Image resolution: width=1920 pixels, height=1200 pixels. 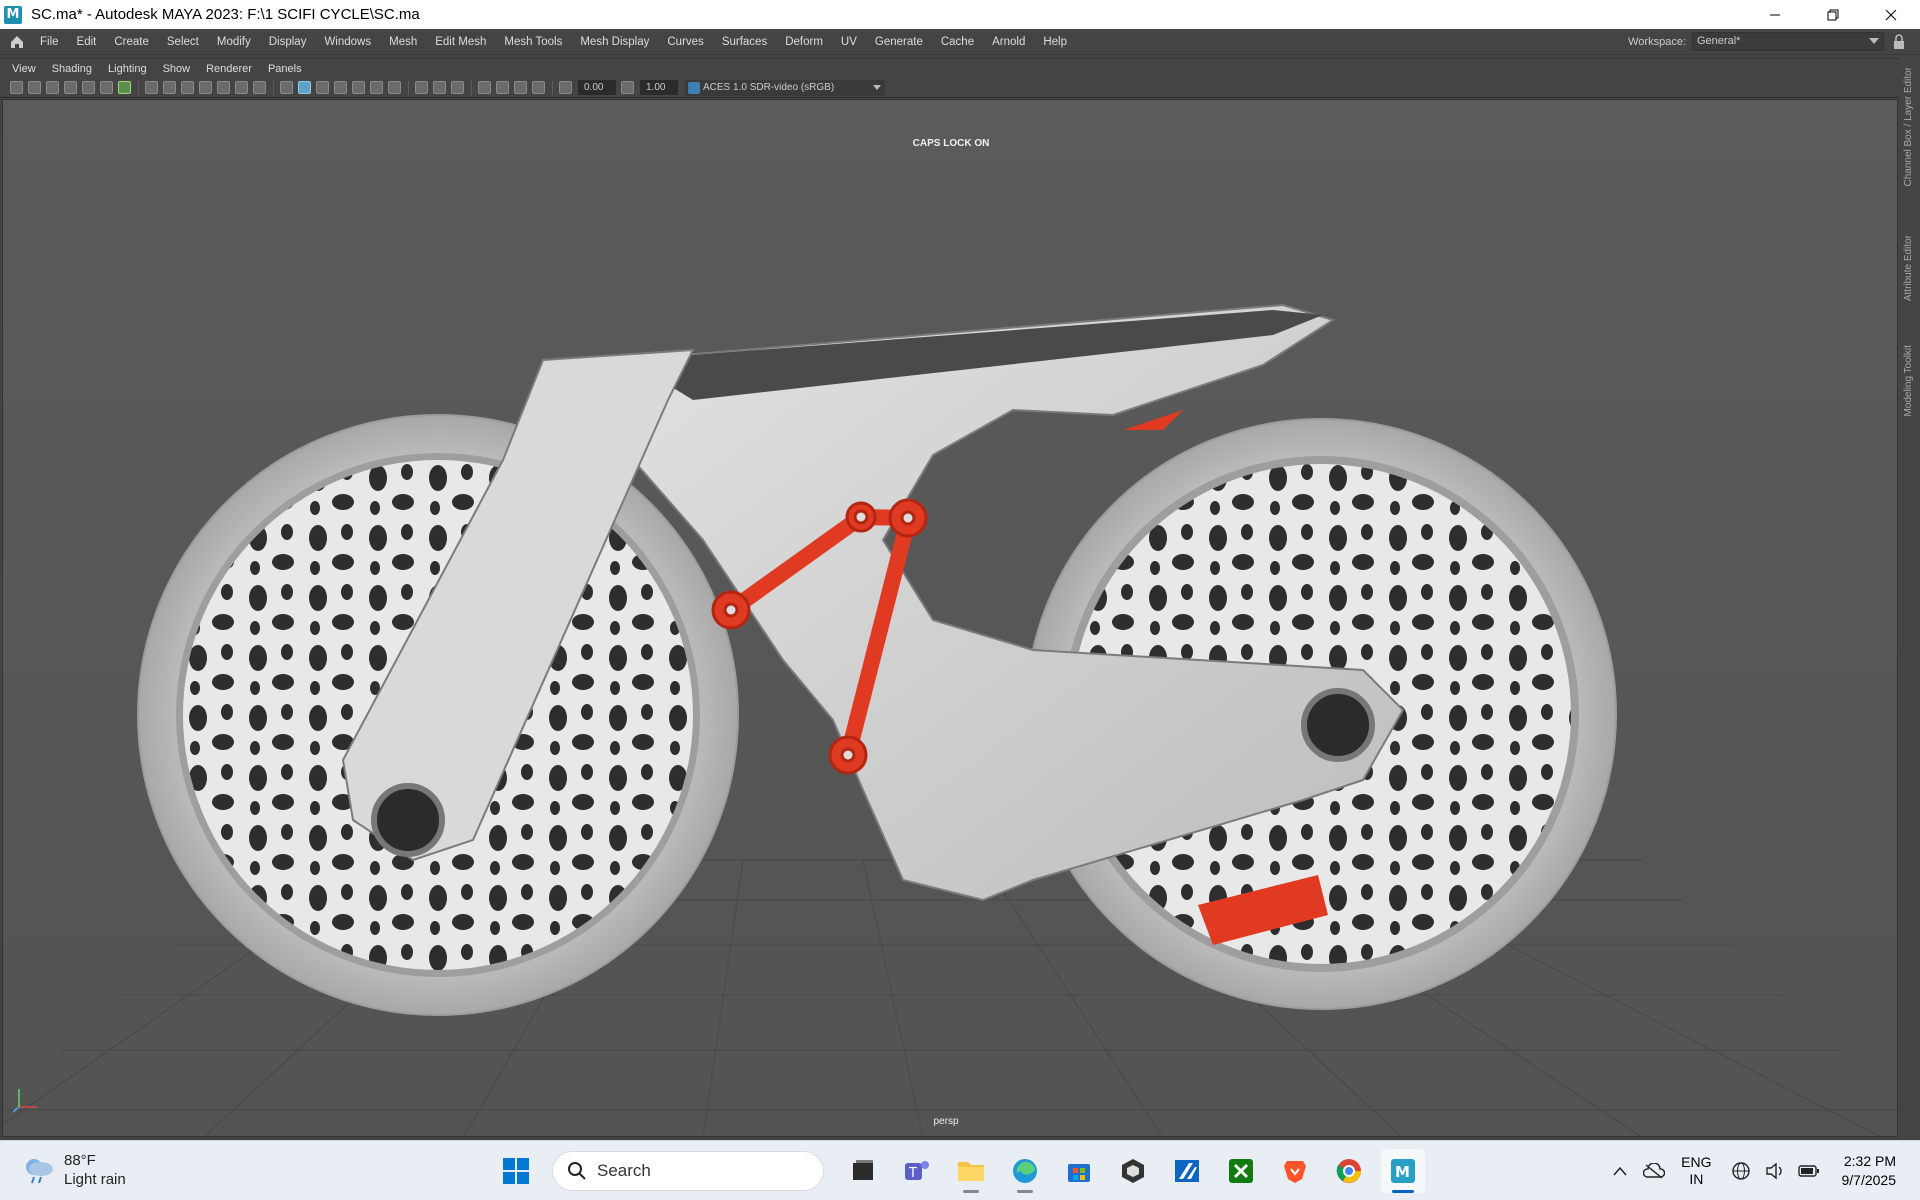 I want to click on globe-icon, so click(x=1740, y=1171).